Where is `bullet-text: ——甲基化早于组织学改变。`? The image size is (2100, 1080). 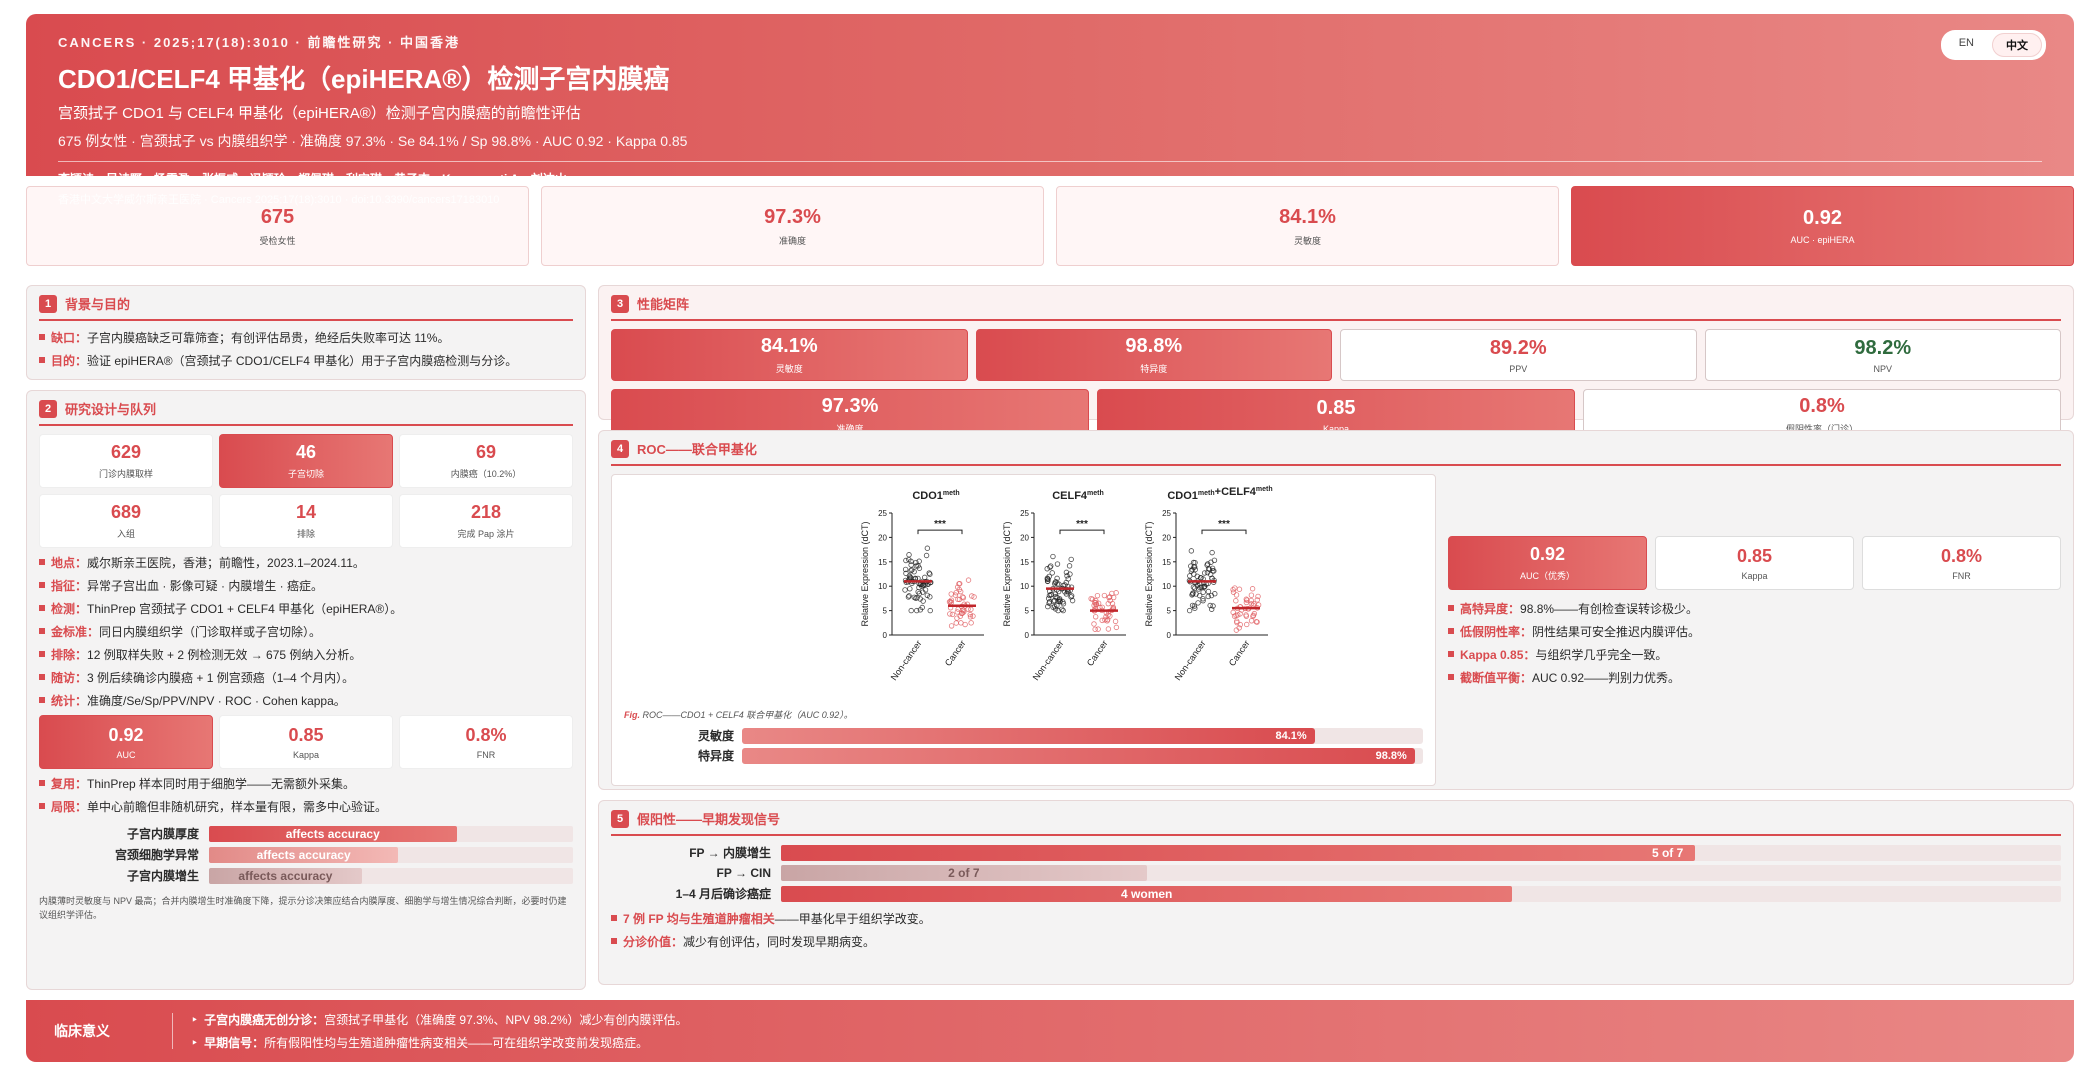 bullet-text: ——甲基化早于组织学改变。 is located at coordinates (852, 919).